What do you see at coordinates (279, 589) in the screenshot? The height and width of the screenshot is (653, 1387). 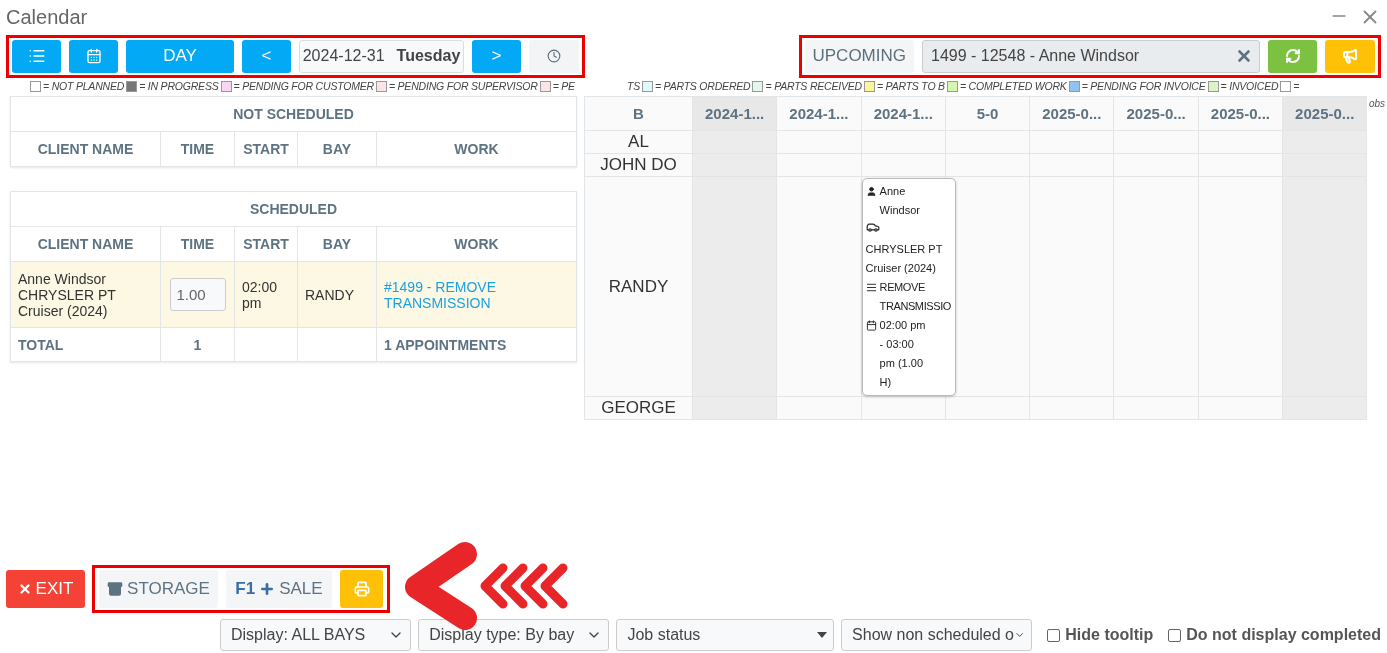 I see `sale-button: F1 SALE` at bounding box center [279, 589].